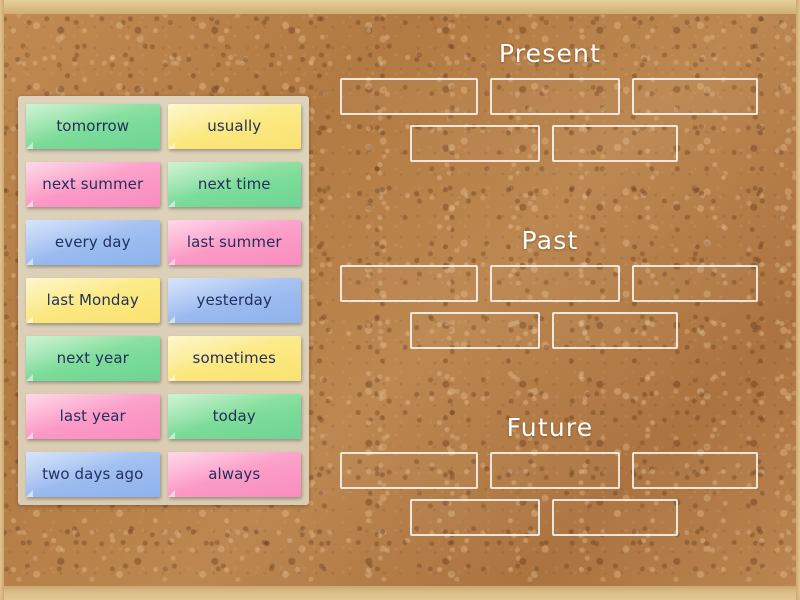 The height and width of the screenshot is (600, 800). Describe the element at coordinates (550, 427) in the screenshot. I see `zone-title-future: Future` at that location.